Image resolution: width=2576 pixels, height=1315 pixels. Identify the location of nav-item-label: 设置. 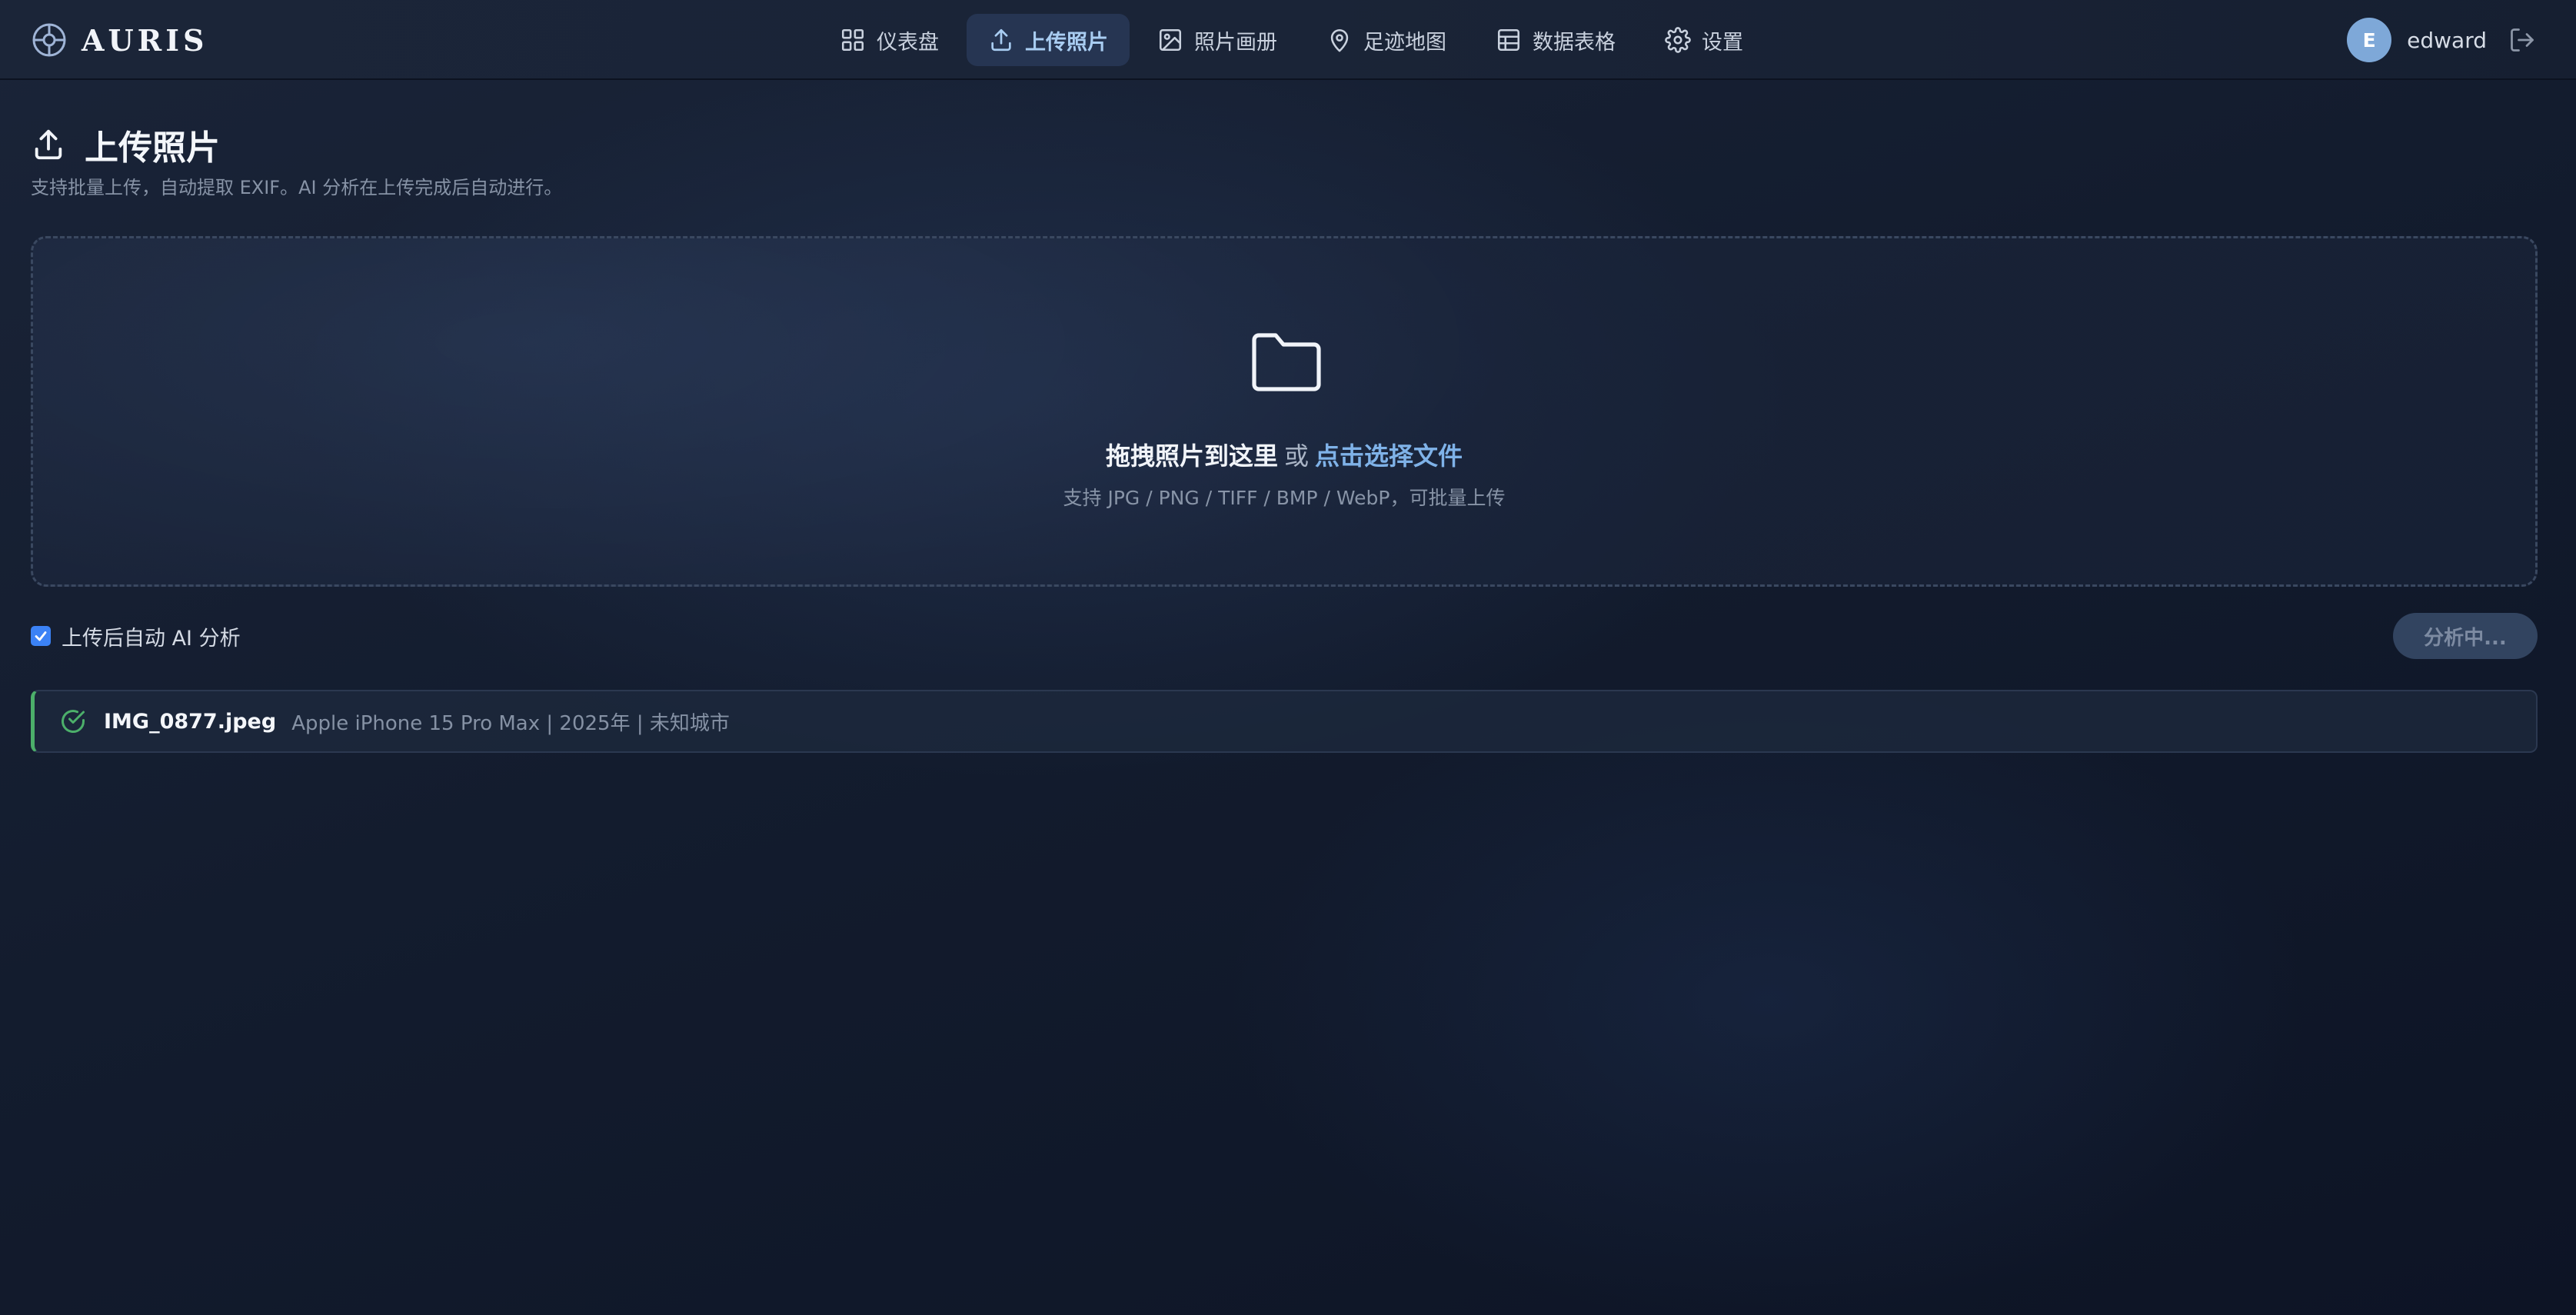
(1723, 42).